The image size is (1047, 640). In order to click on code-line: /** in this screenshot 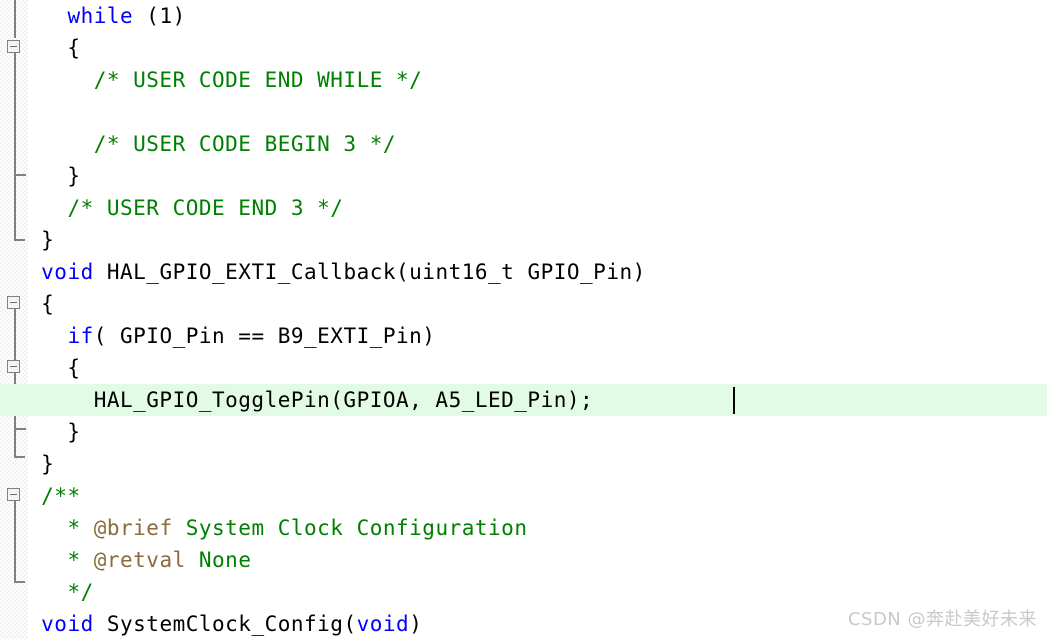, I will do `click(523, 496)`.